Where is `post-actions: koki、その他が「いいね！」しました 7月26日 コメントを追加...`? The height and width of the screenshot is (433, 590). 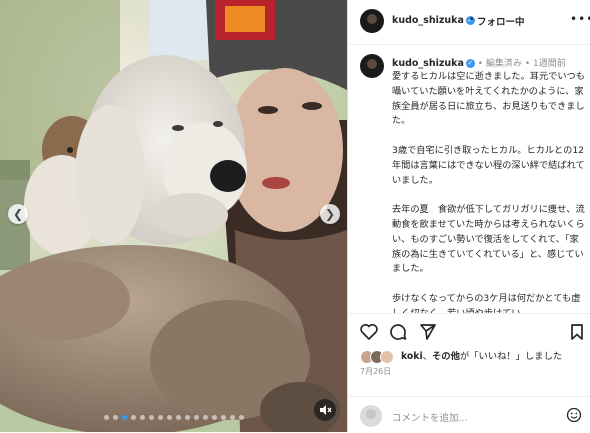 post-actions: koki、その他が「いいね！」しました 7月26日 コメントを追加... is located at coordinates (469, 372).